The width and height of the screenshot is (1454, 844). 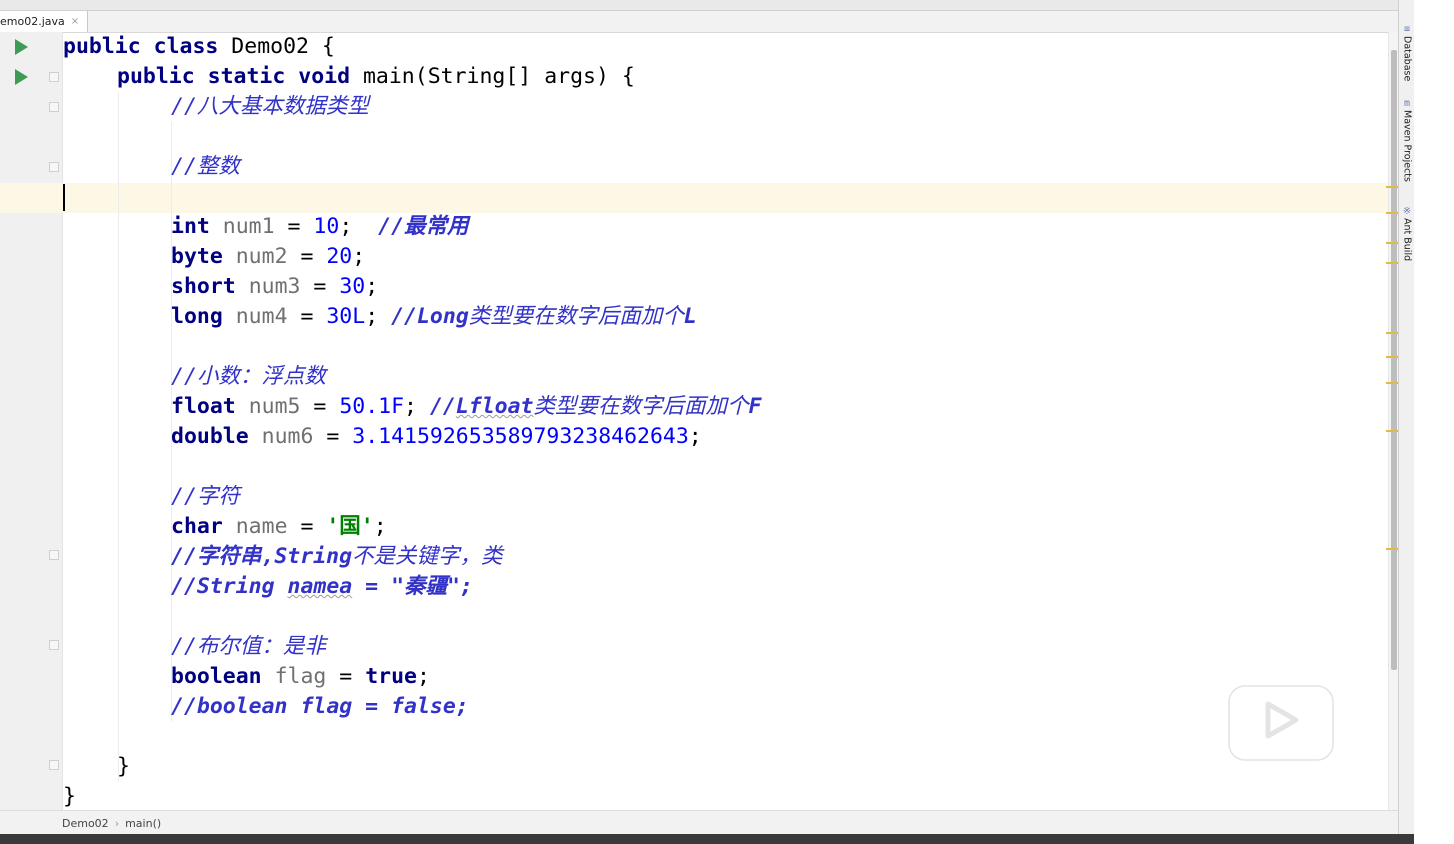 I want to click on number-literal: 3.141592653589793238462643, so click(x=520, y=436).